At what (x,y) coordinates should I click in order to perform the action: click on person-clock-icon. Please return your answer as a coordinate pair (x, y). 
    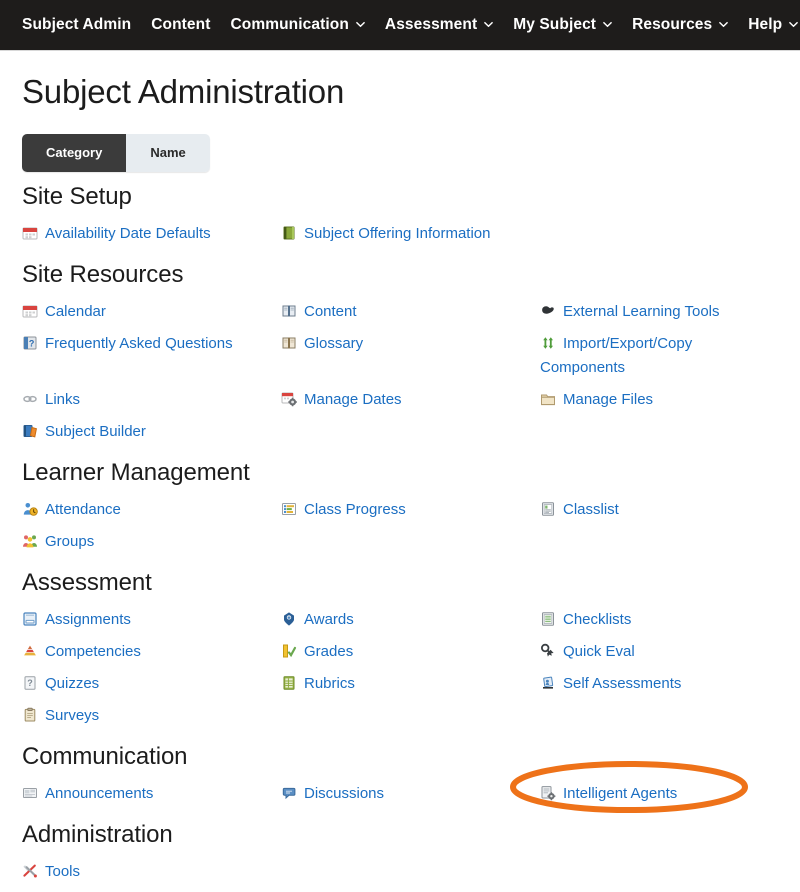
    Looking at the image, I should click on (30, 509).